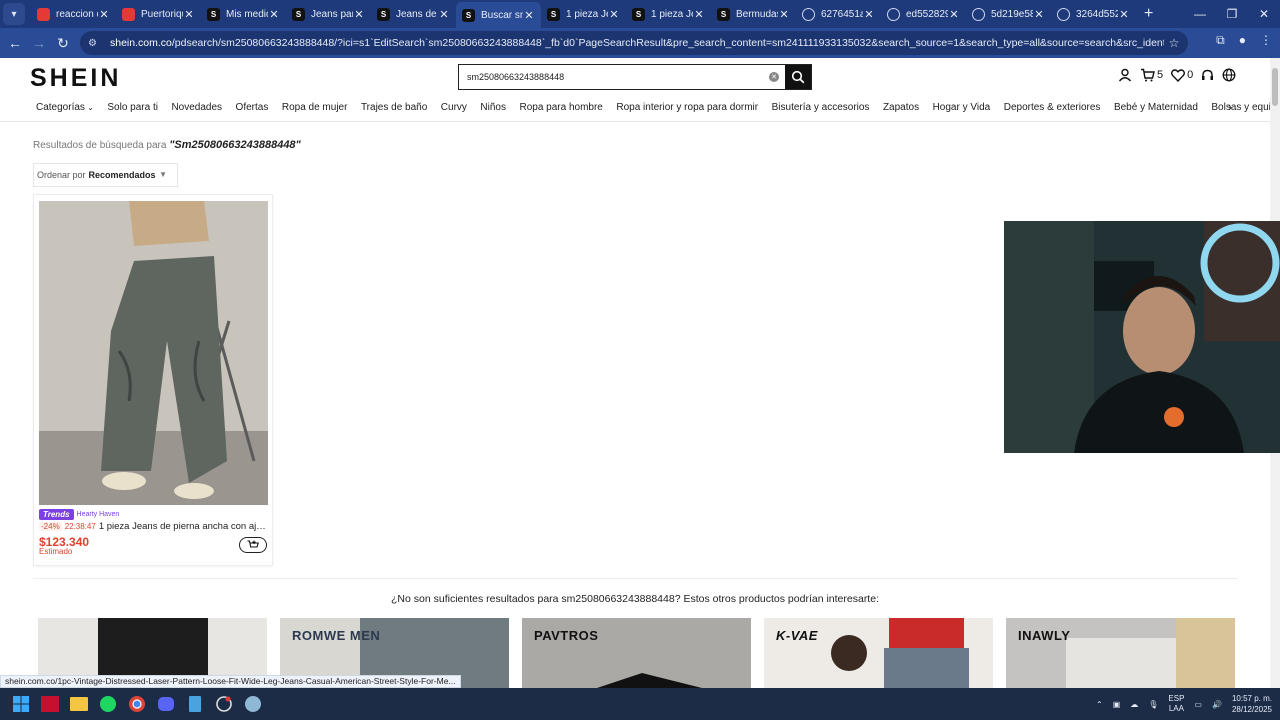  I want to click on category-link: Ropa de mujer, so click(315, 107).